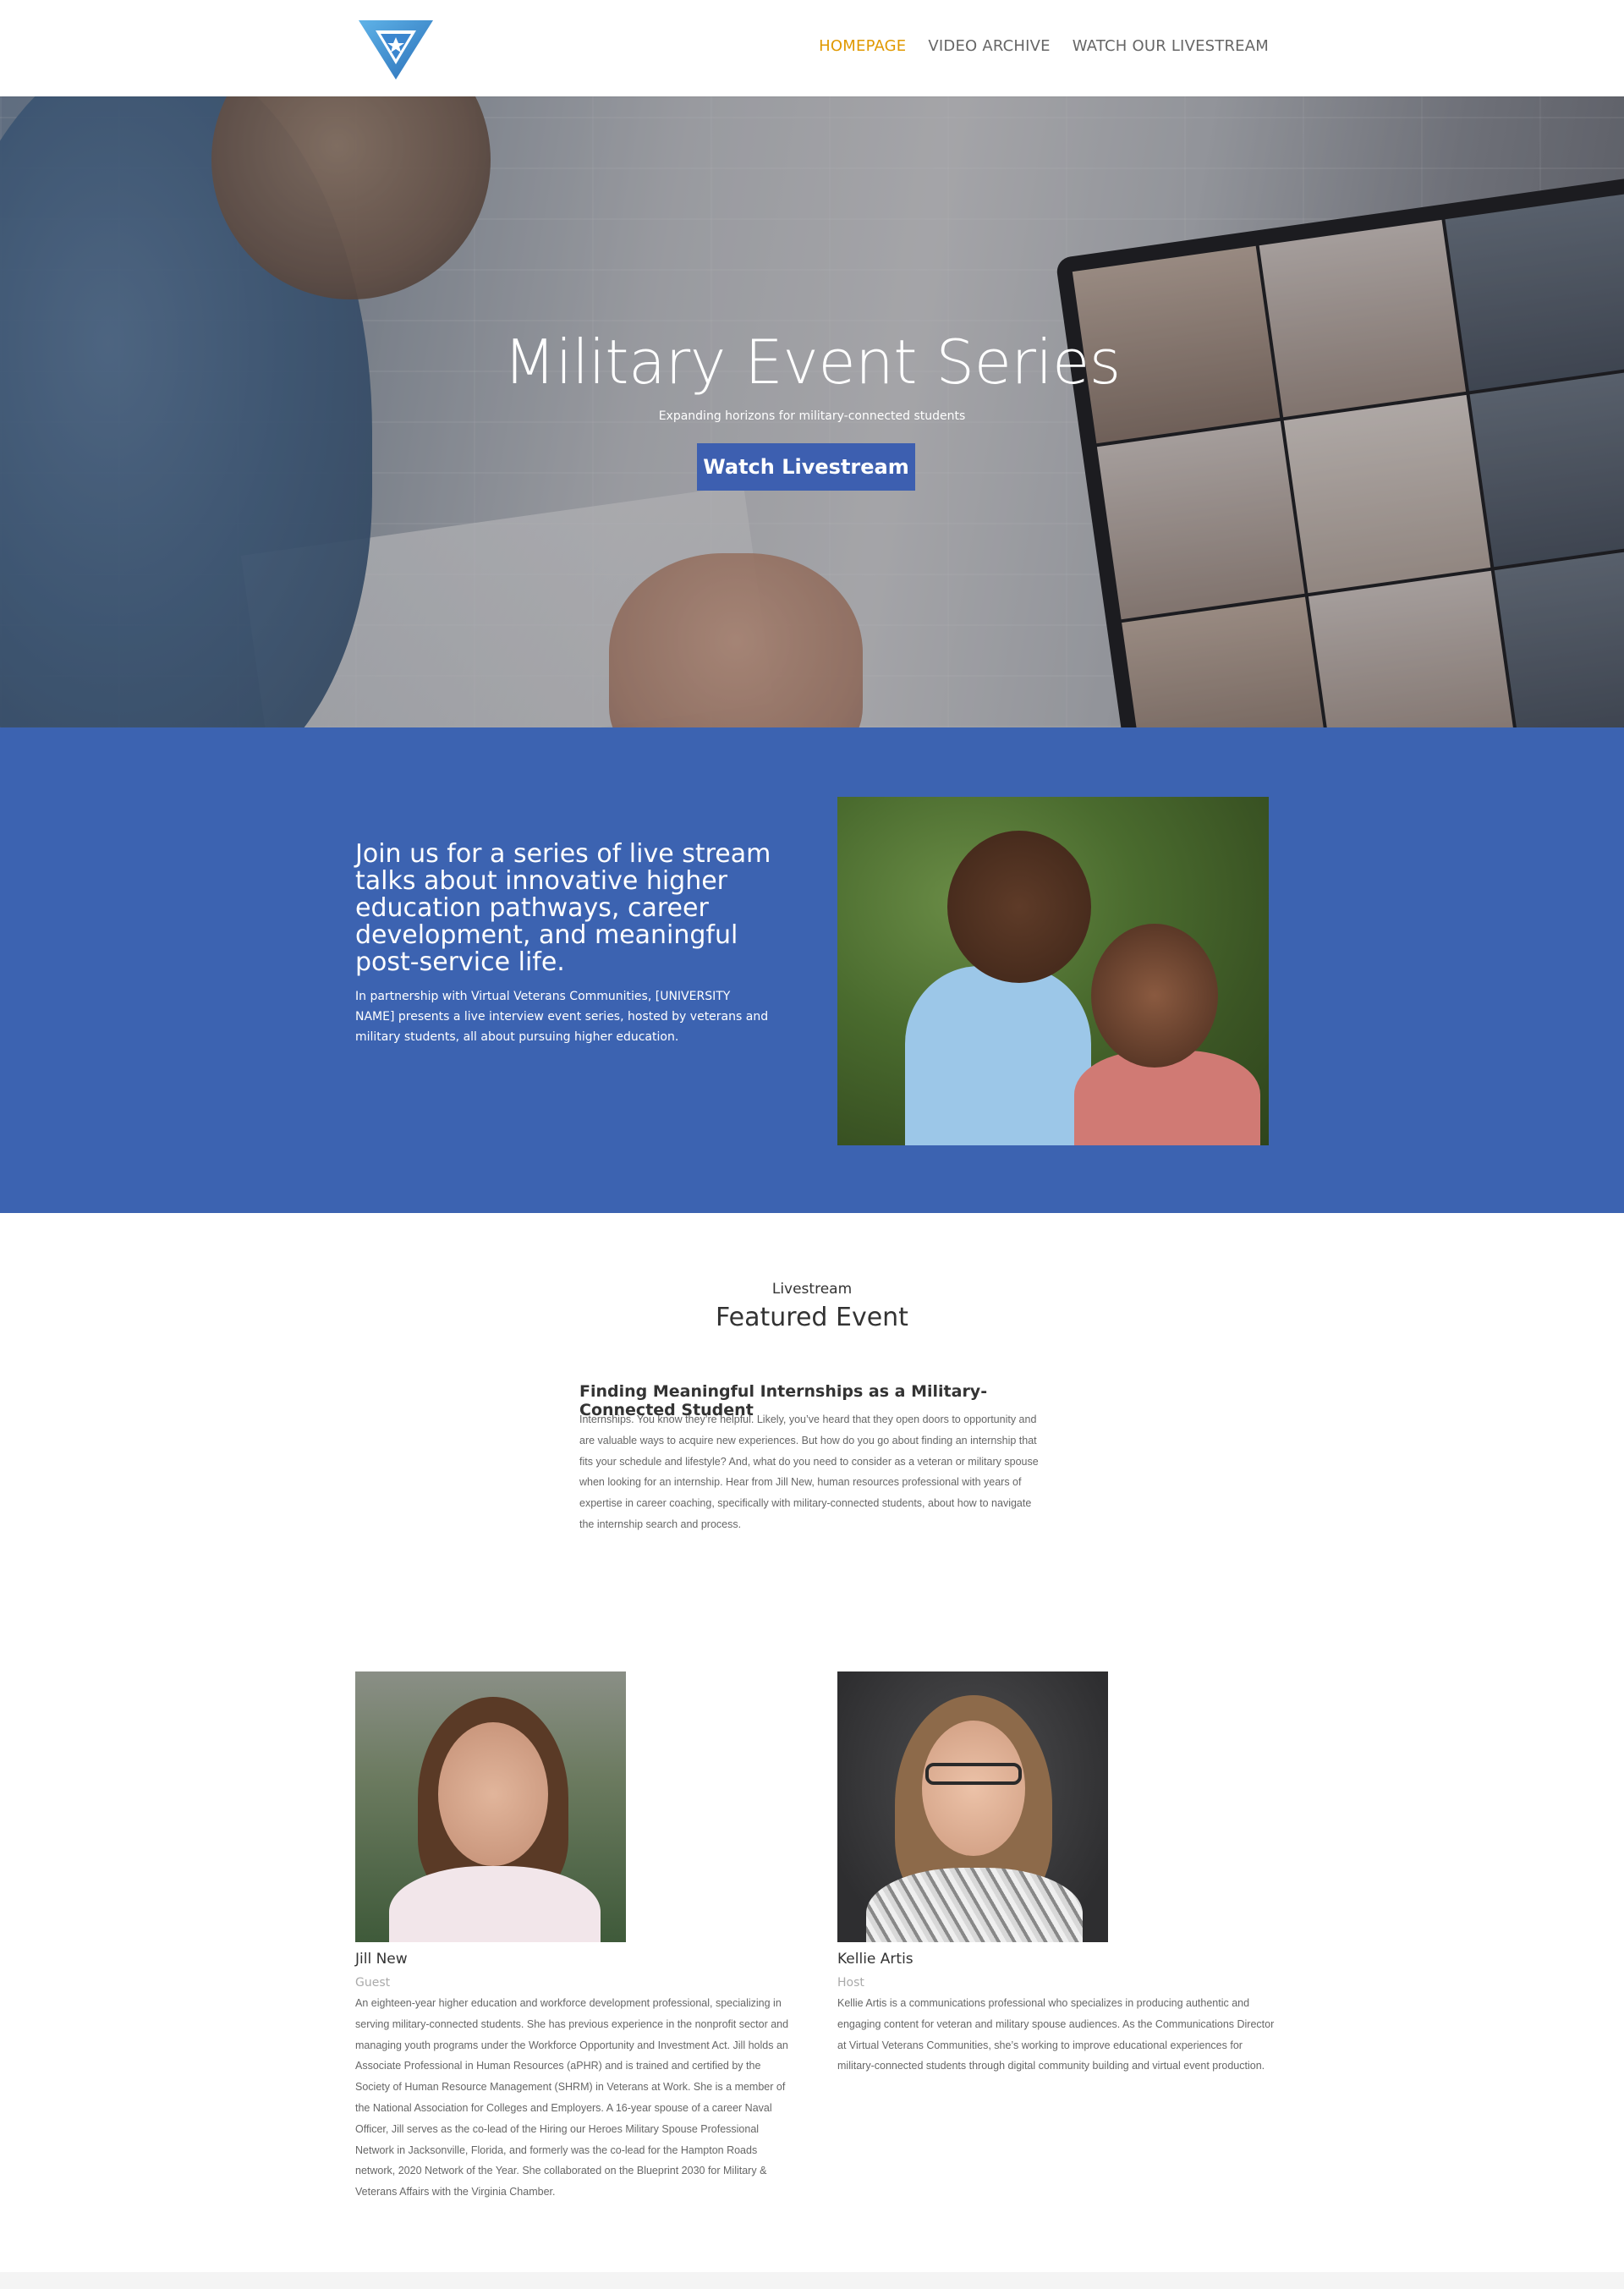  What do you see at coordinates (395, 48) in the screenshot?
I see `site-logo-icon` at bounding box center [395, 48].